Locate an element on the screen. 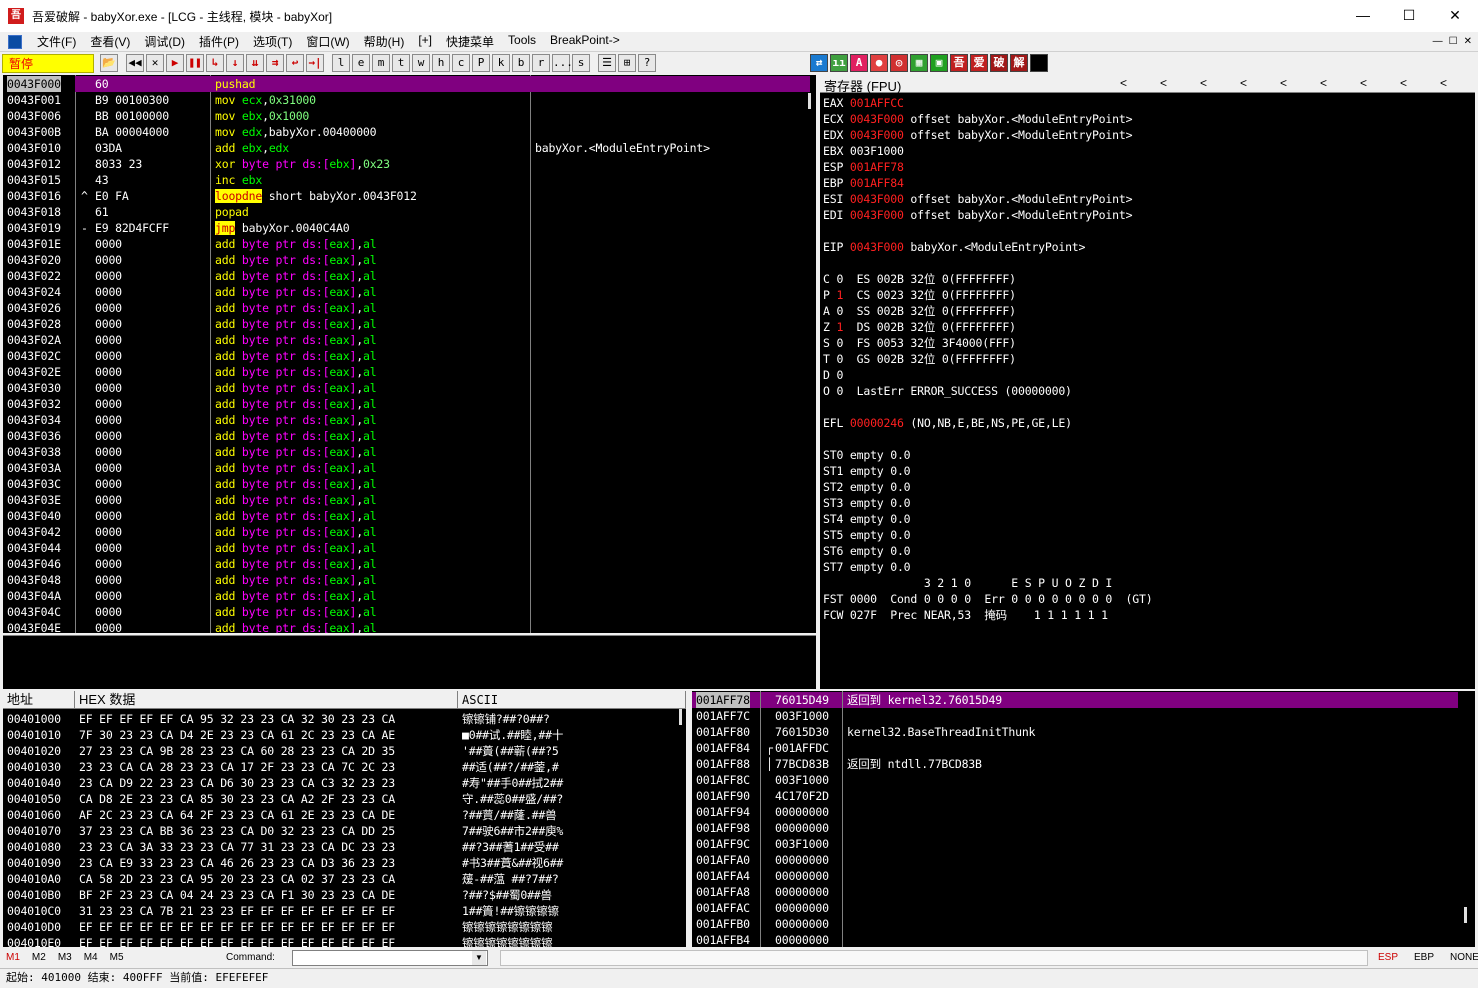 The width and height of the screenshot is (1478, 988). disasm-row: 0043F038 0000 add byte ptr ds:[eax],al is located at coordinates (409, 452).